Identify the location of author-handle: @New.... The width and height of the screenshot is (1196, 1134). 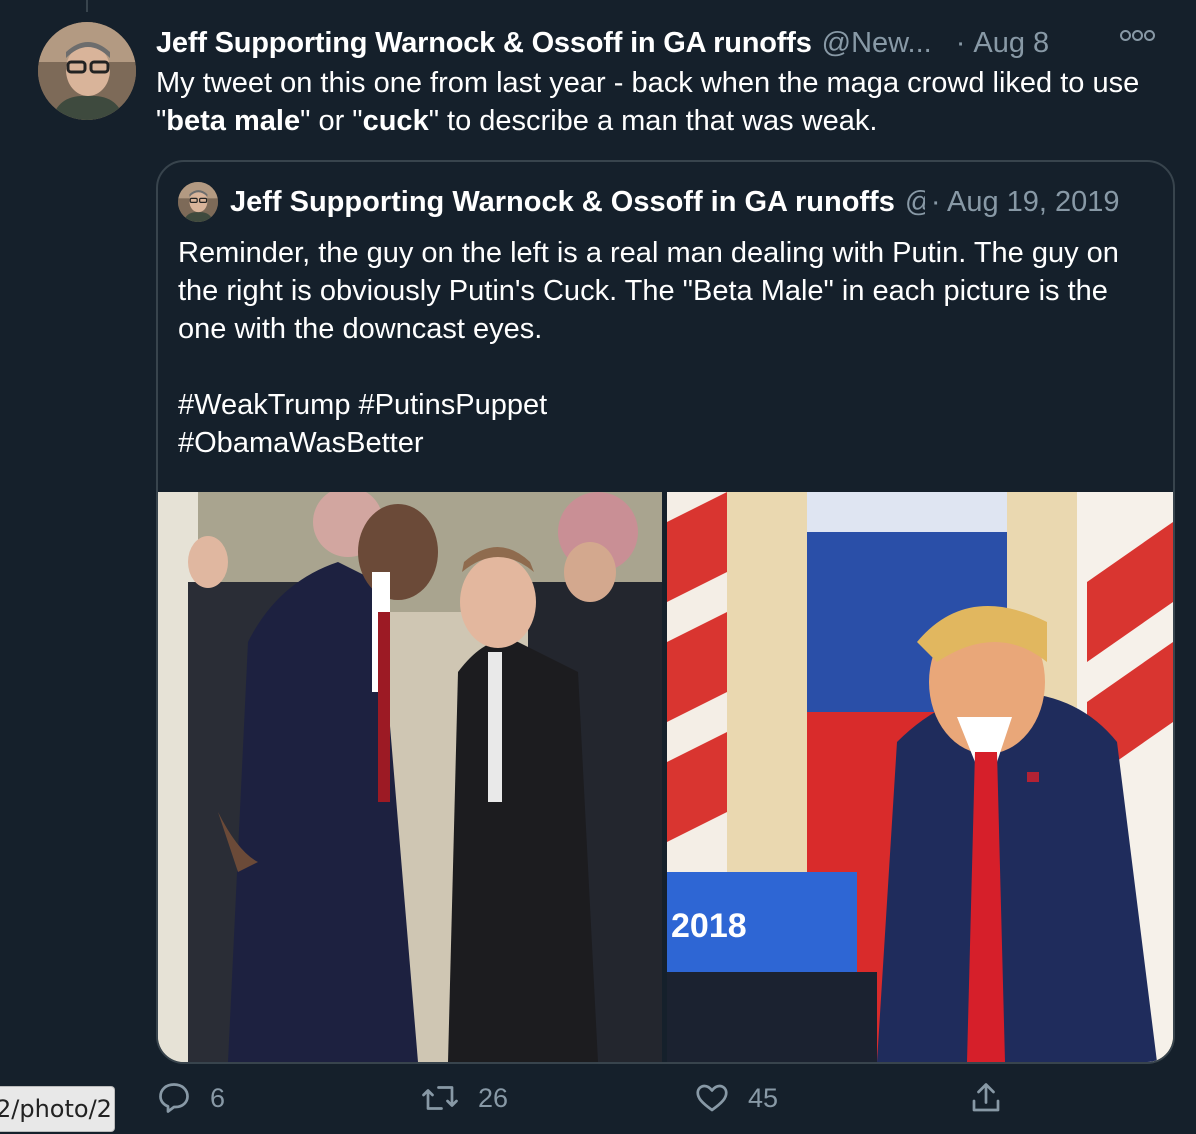
(877, 43).